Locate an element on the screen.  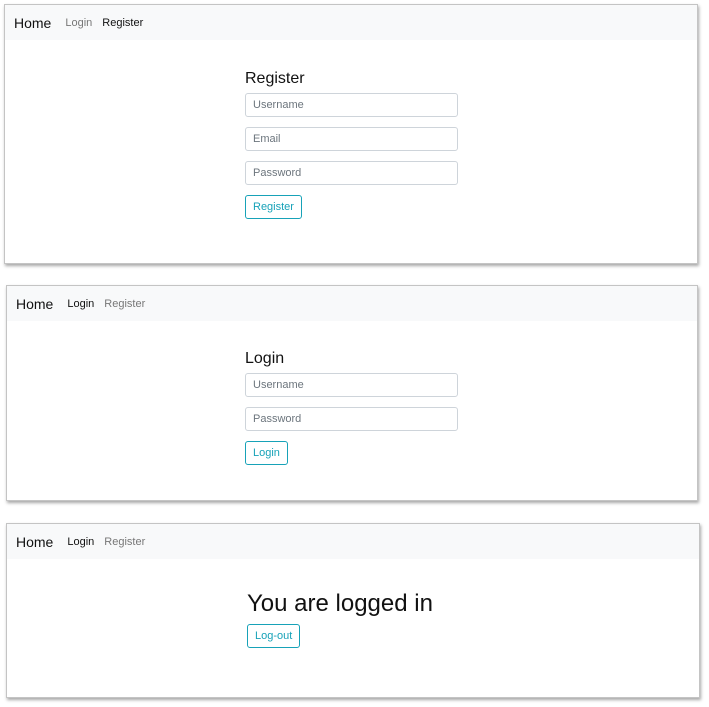
logout-button: Log-out is located at coordinates (274, 635).